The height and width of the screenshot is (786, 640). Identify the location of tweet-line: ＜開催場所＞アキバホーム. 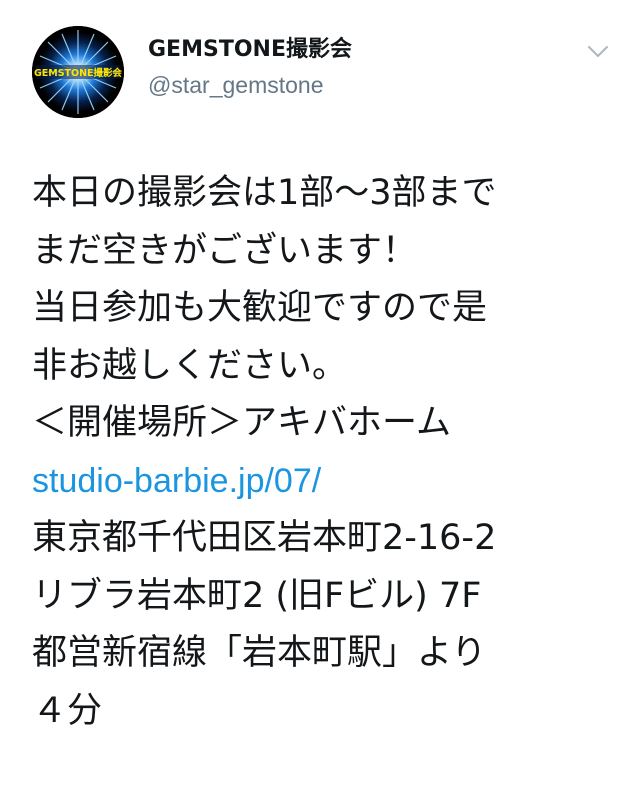
(241, 423).